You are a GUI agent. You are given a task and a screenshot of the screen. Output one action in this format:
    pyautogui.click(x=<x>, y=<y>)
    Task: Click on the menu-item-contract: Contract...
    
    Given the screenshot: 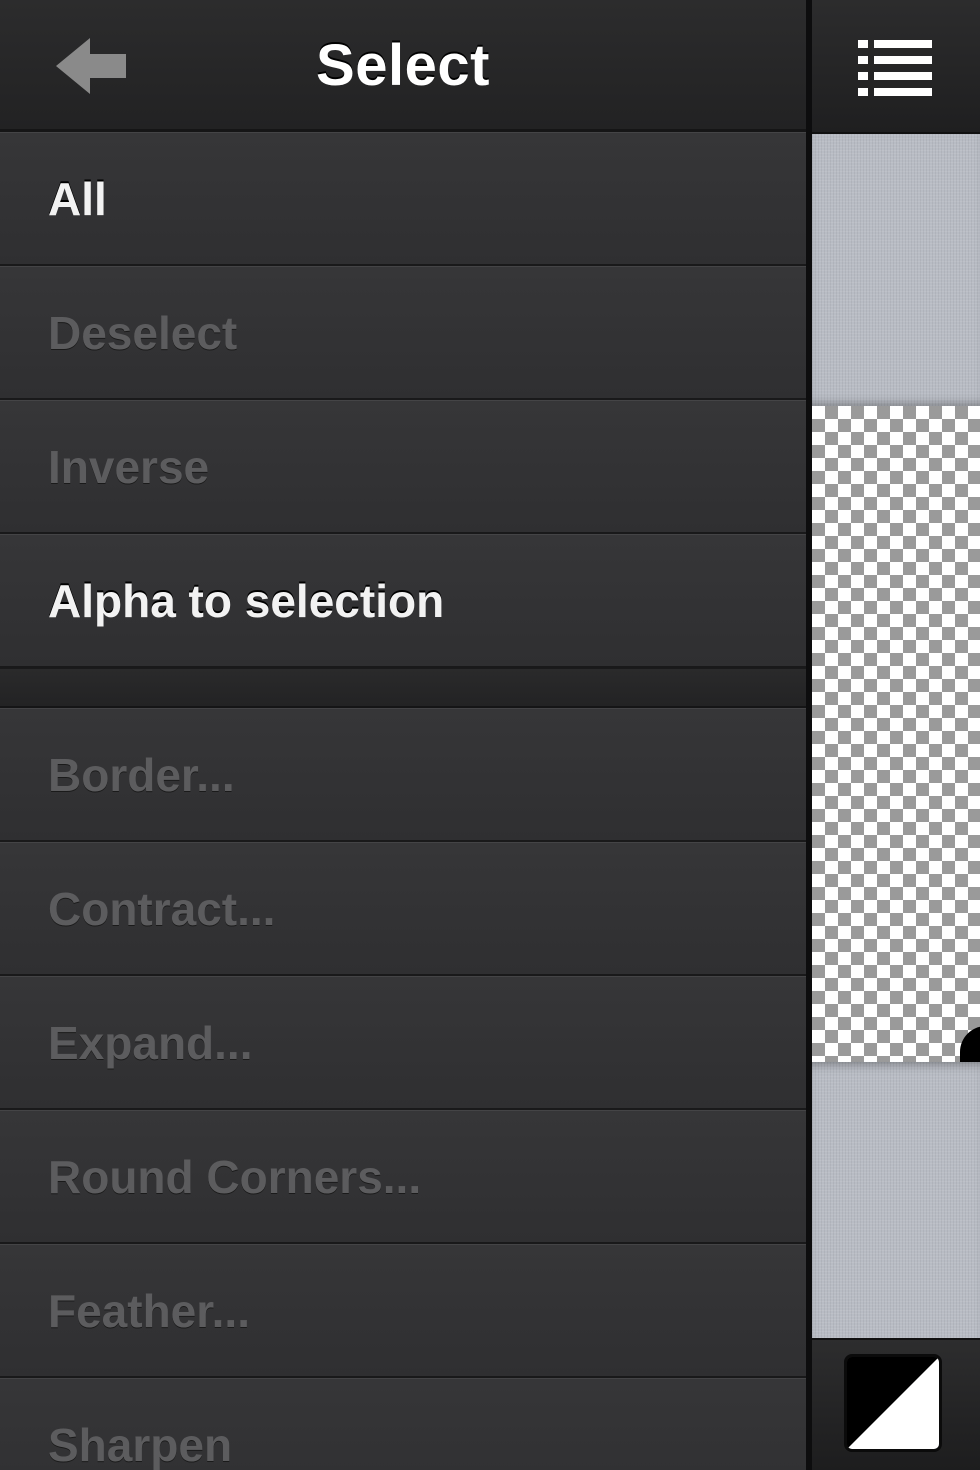 What is the action you would take?
    pyautogui.click(x=403, y=909)
    